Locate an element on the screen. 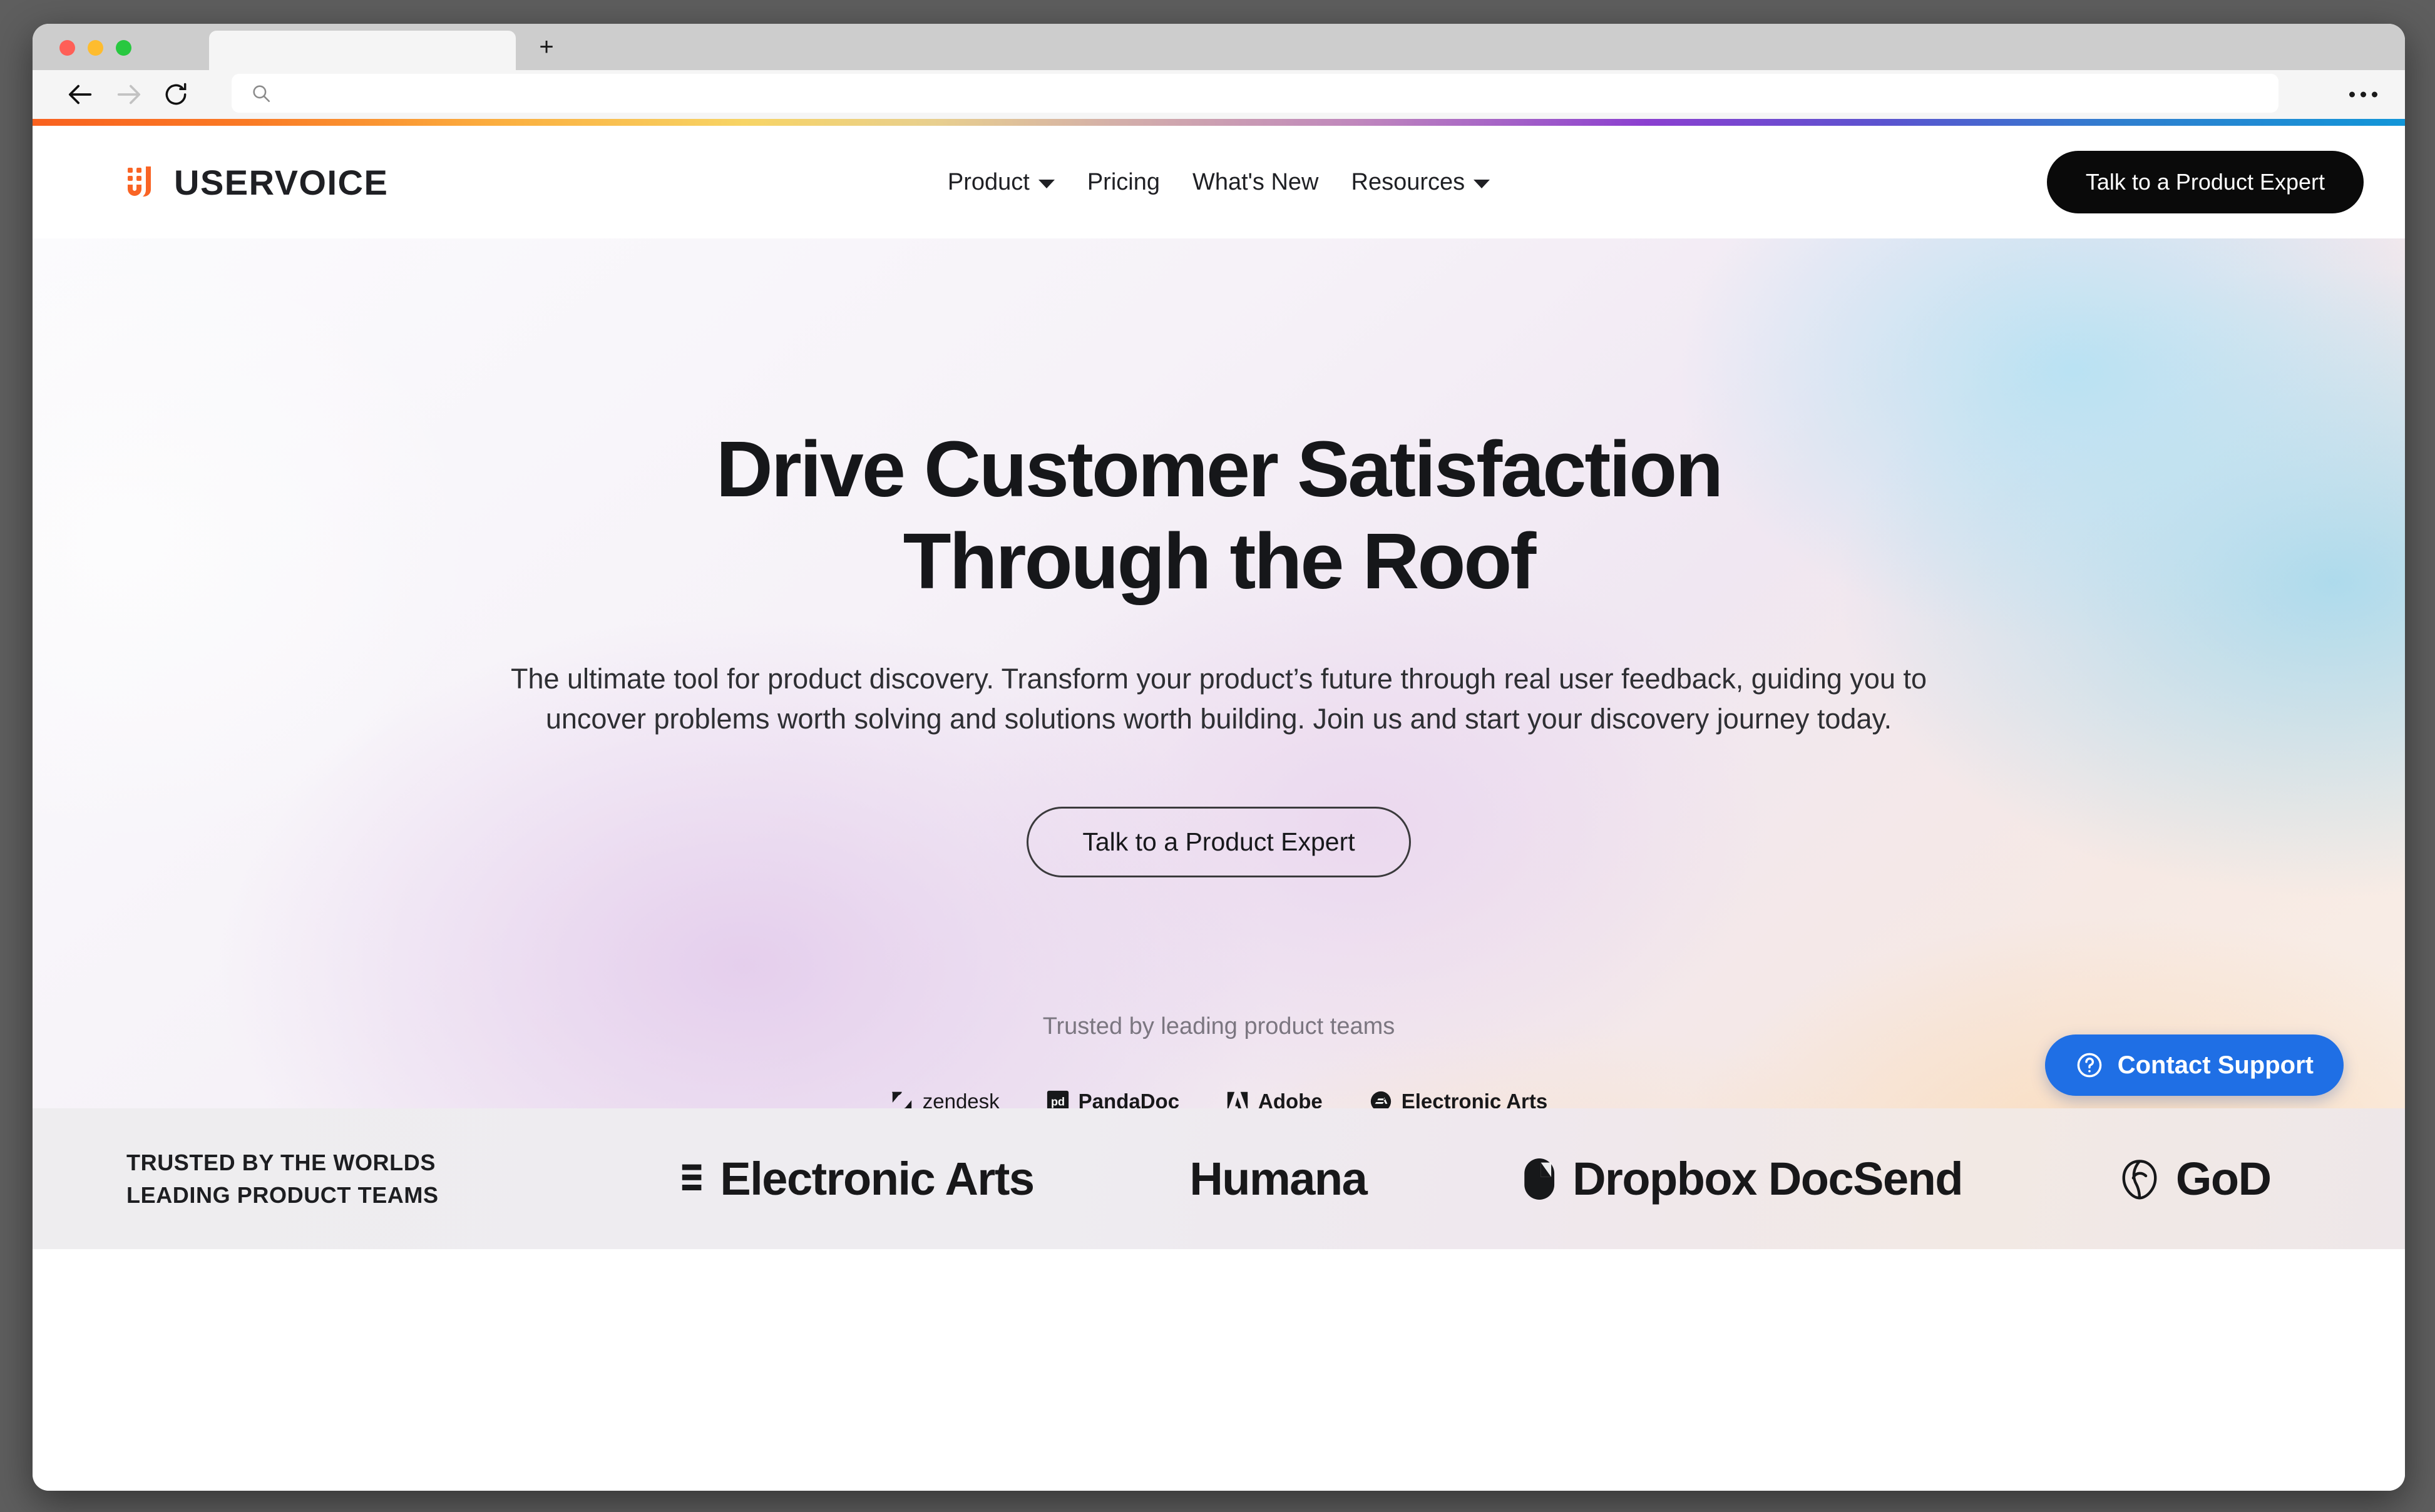 The width and height of the screenshot is (2435, 1512). hero-title-line-1: Drive Customer Satisfaction is located at coordinates (1219, 469).